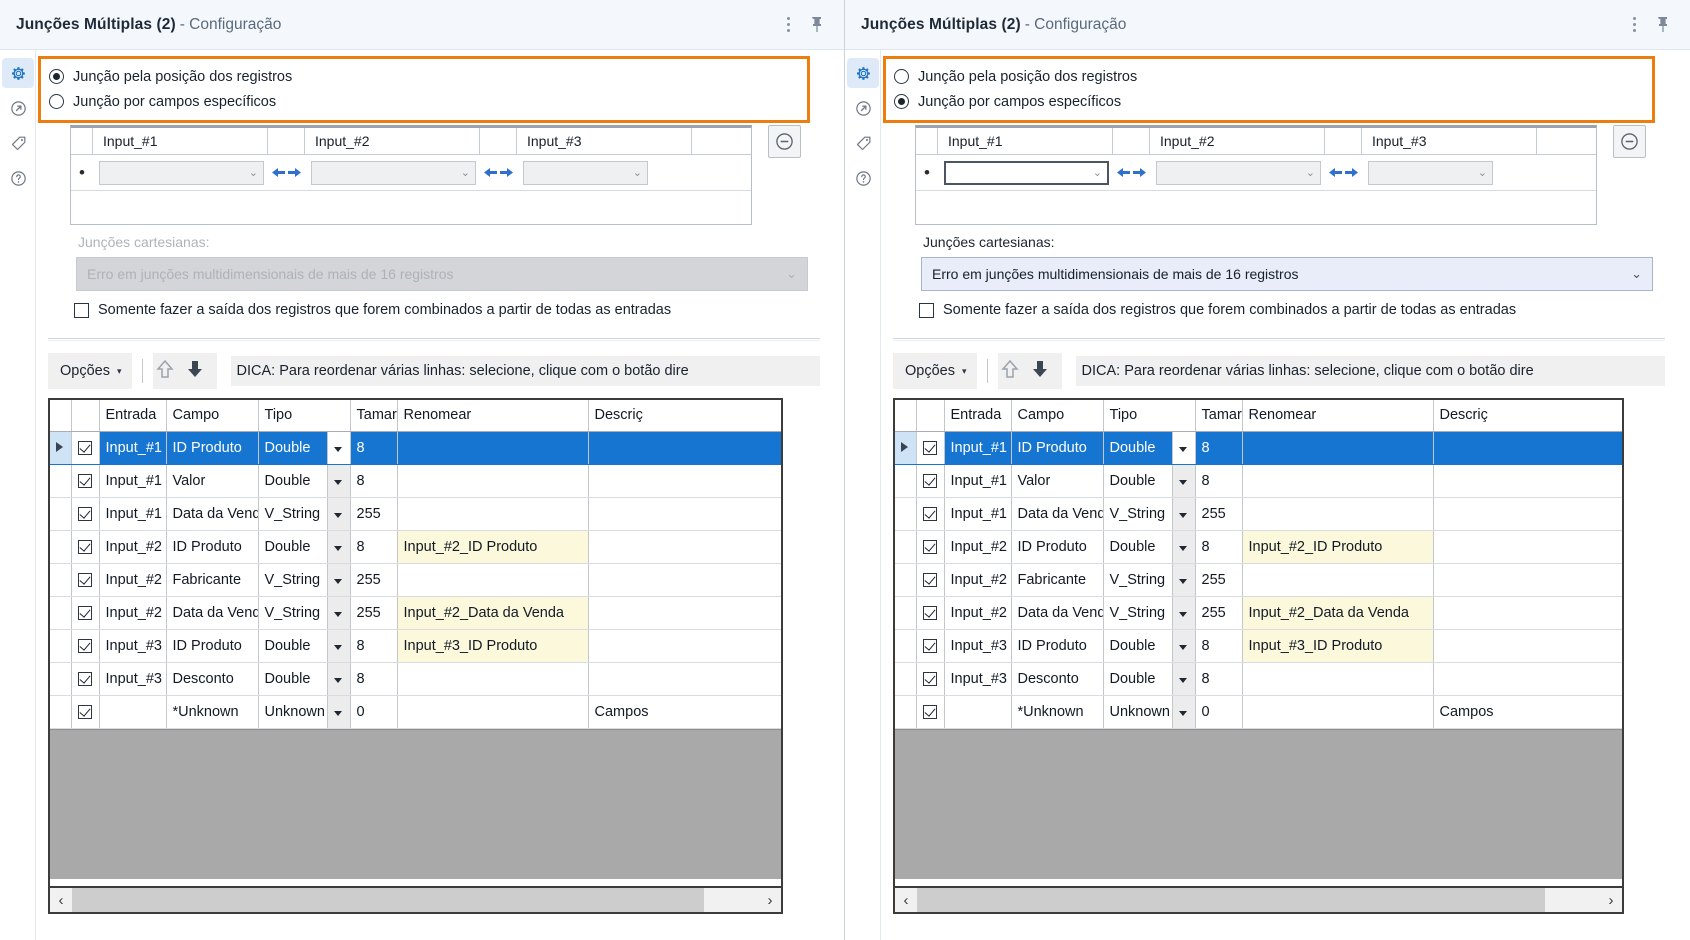 This screenshot has width=1690, height=940. I want to click on cell-descricao, so click(1527, 646).